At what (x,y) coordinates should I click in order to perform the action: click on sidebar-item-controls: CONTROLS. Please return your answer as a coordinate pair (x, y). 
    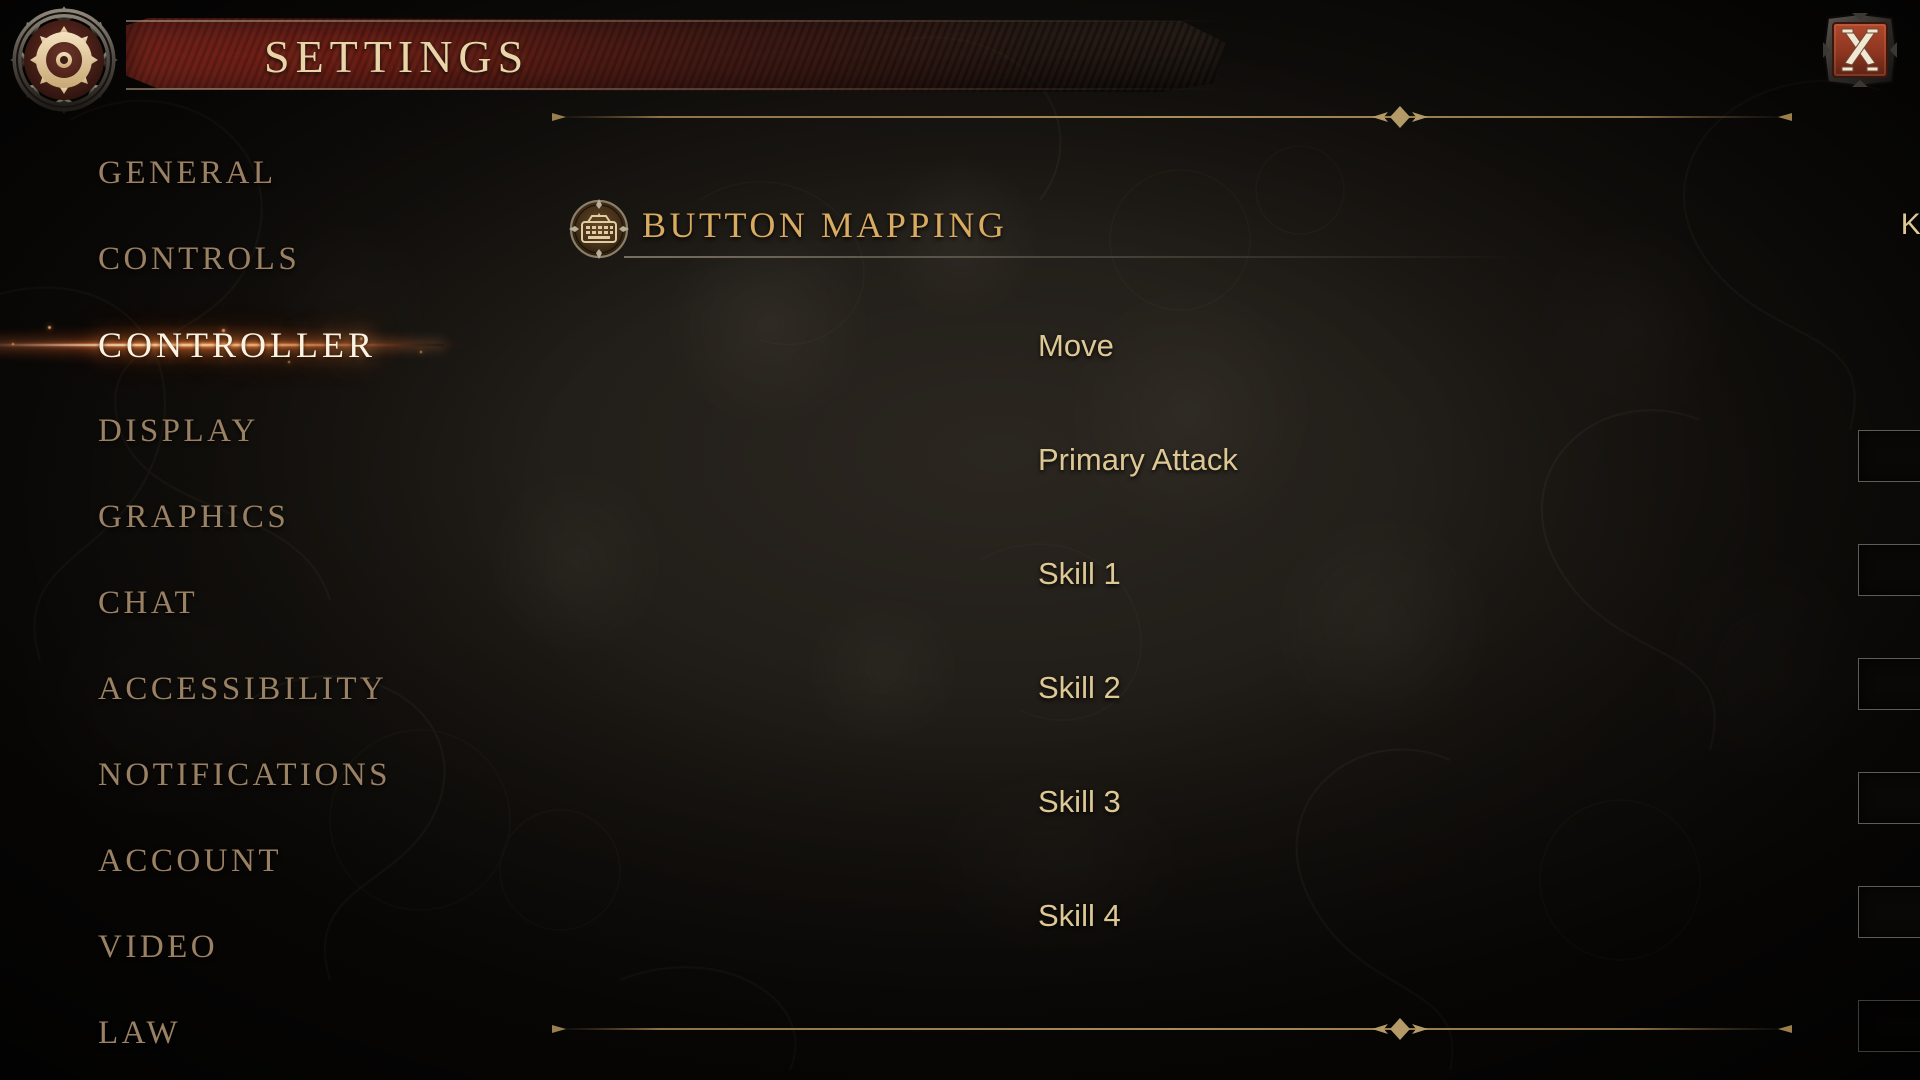
    Looking at the image, I should click on (235, 259).